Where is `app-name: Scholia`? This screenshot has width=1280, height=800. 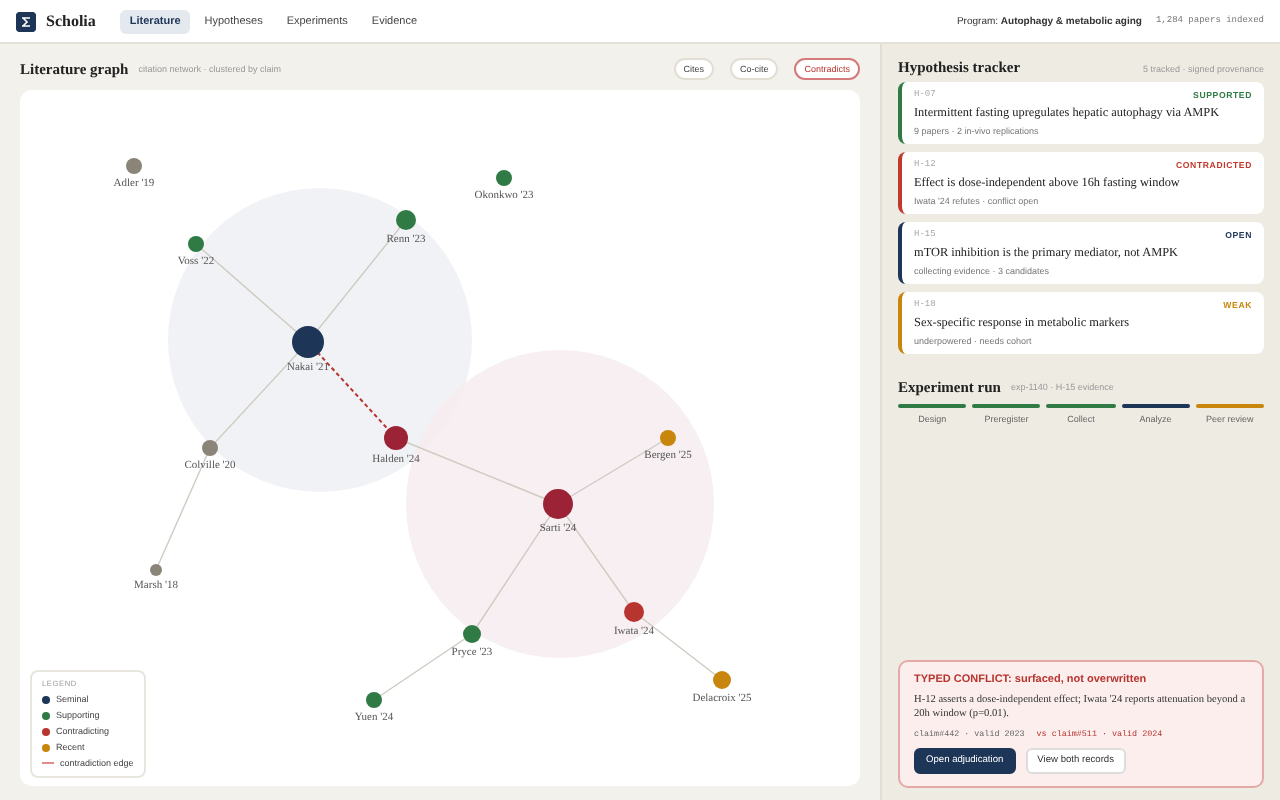 app-name: Scholia is located at coordinates (71, 21).